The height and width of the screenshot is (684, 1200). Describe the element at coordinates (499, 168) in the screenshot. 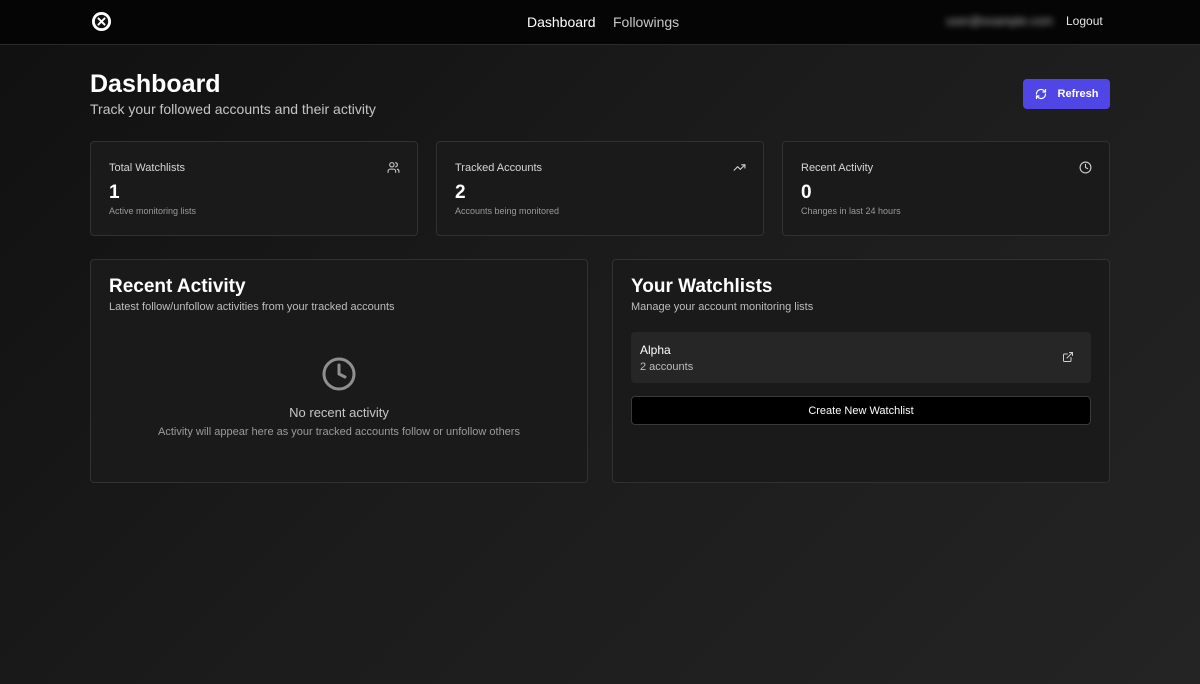

I see `stat-title: Tracked Accounts` at that location.